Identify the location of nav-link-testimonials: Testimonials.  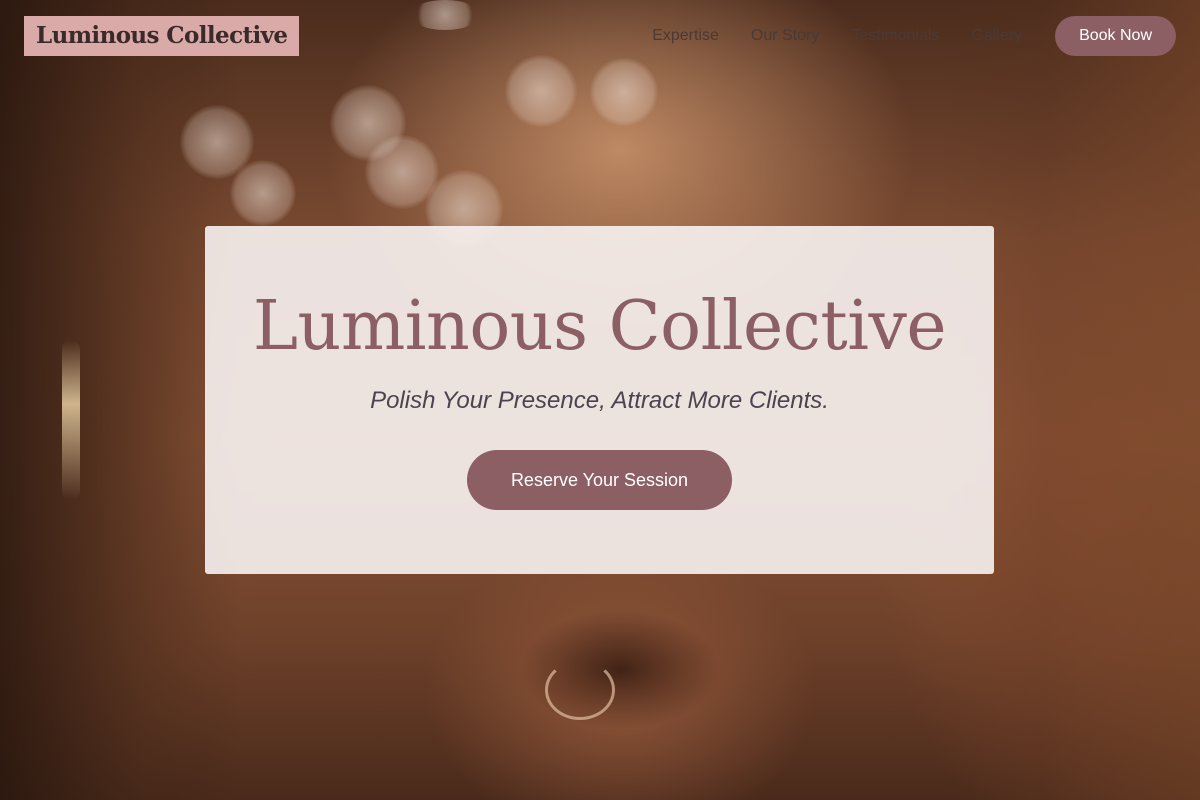
(895, 36).